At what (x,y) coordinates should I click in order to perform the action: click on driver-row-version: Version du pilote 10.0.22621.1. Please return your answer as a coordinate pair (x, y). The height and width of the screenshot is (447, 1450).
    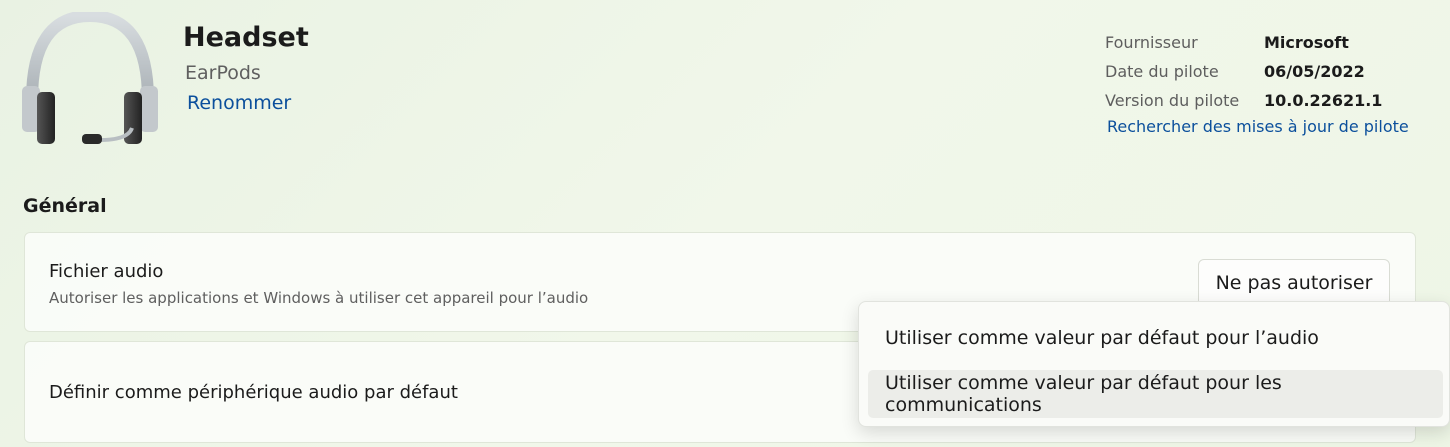
    Looking at the image, I should click on (1243, 100).